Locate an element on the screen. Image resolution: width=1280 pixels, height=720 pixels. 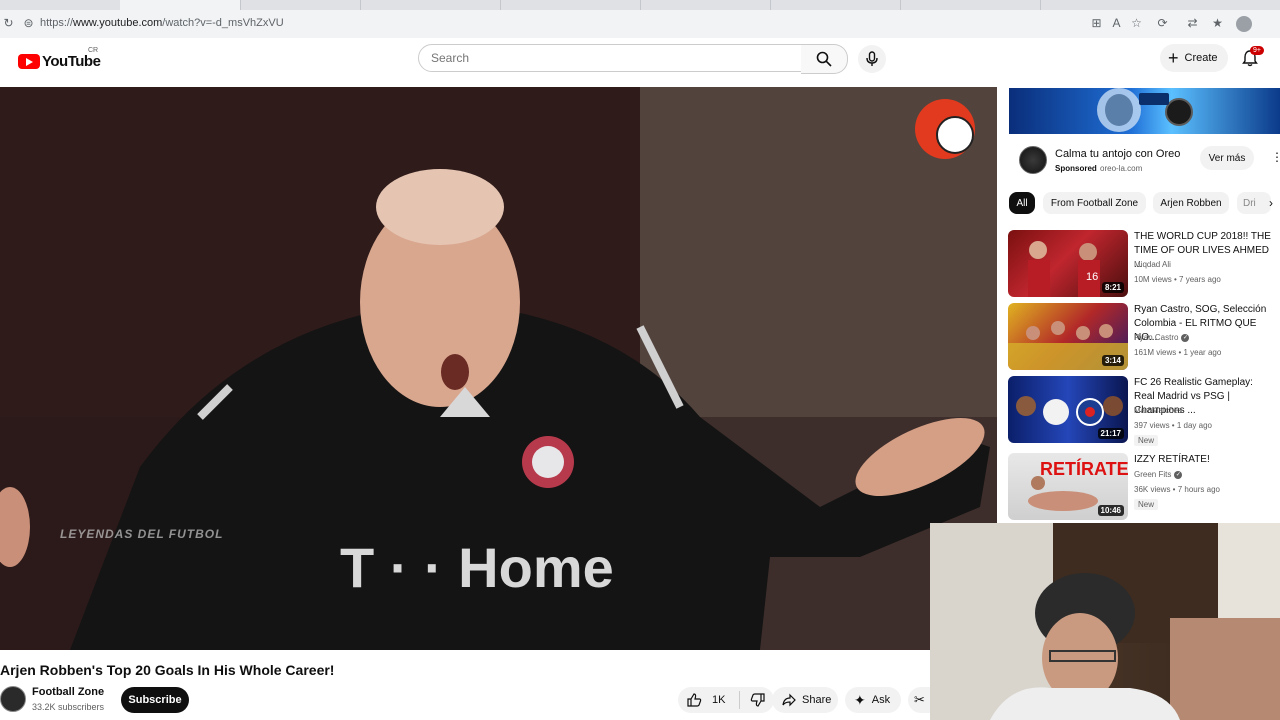
share-button: Share is located at coordinates (805, 700).